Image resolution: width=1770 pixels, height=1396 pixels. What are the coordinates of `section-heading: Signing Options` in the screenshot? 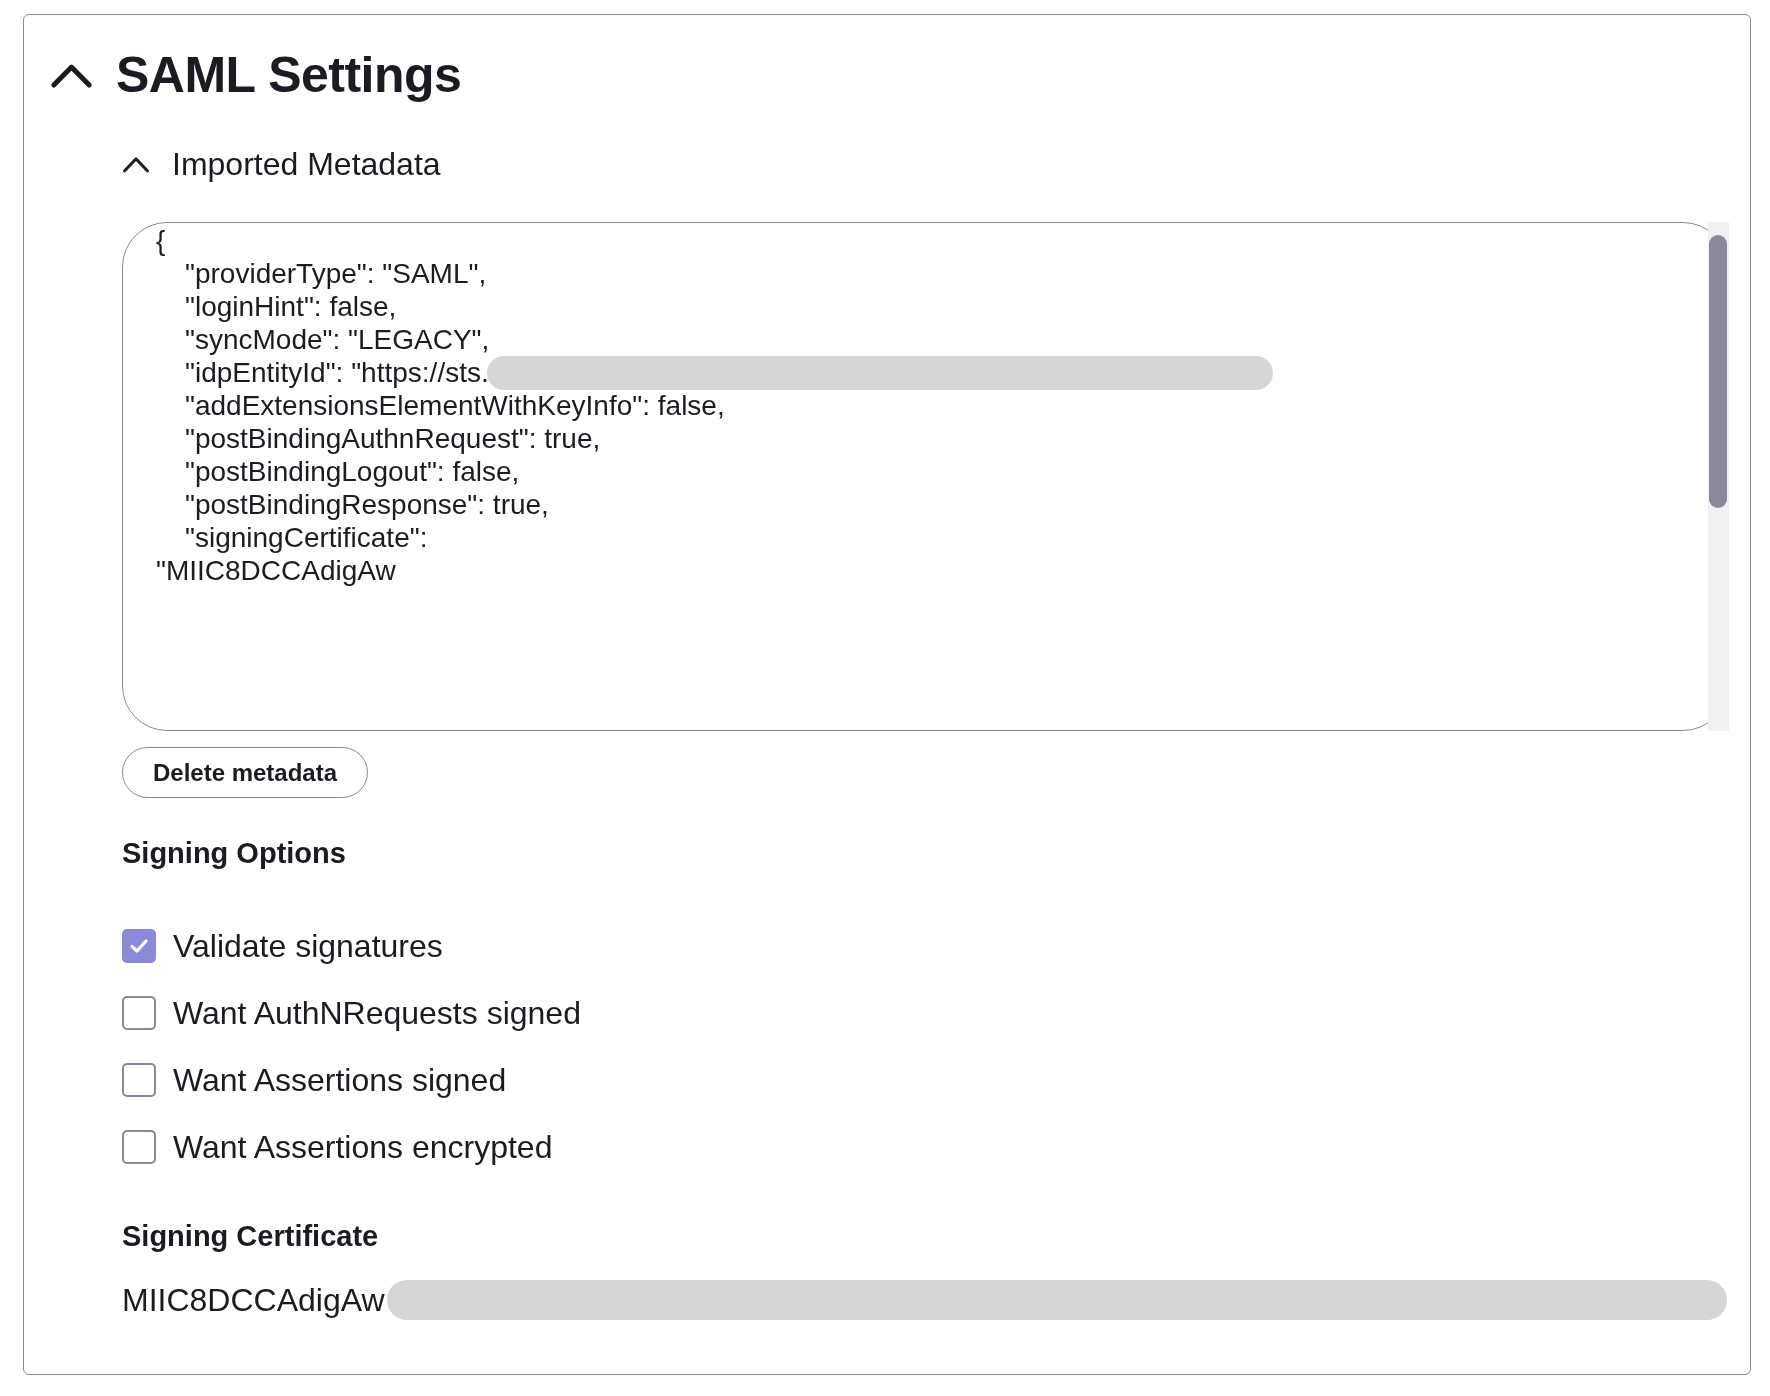 It's located at (234, 853).